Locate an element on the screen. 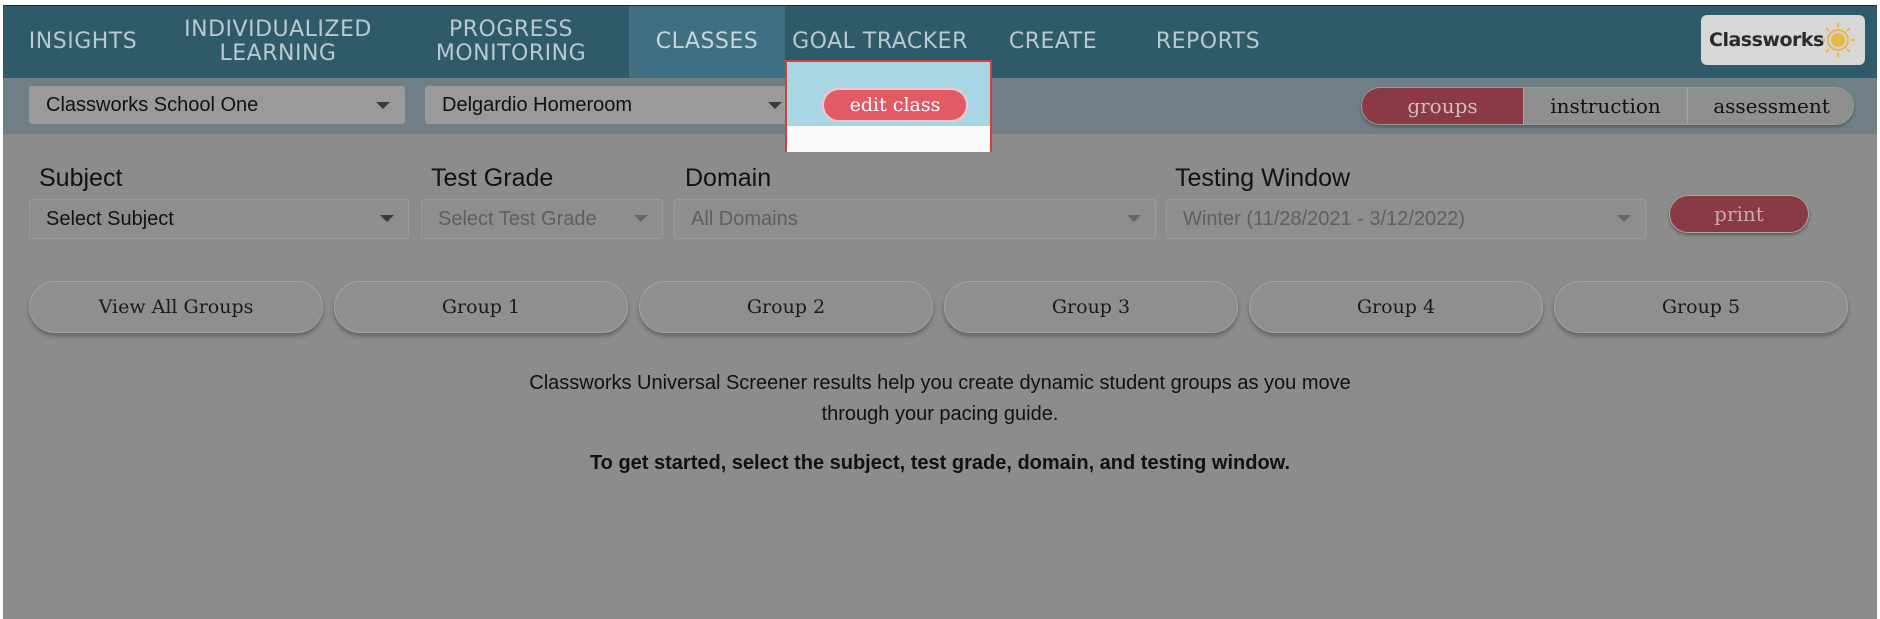 Image resolution: width=1880 pixels, height=619 pixels. test-grade-select: Select Test Grade is located at coordinates (542, 219).